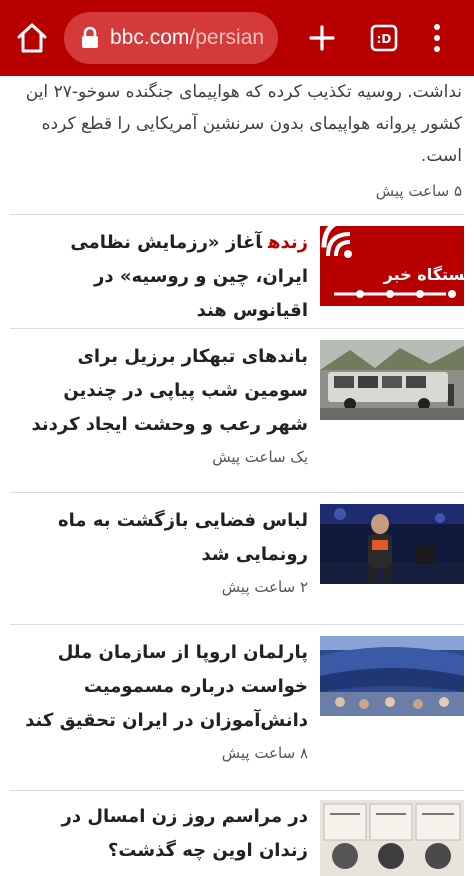  Describe the element at coordinates (150, 37) in the screenshot. I see `url-host: bbc.com` at that location.